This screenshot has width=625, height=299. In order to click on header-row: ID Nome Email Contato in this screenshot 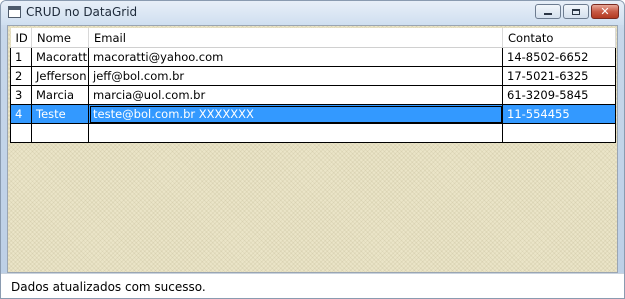, I will do `click(313, 38)`.